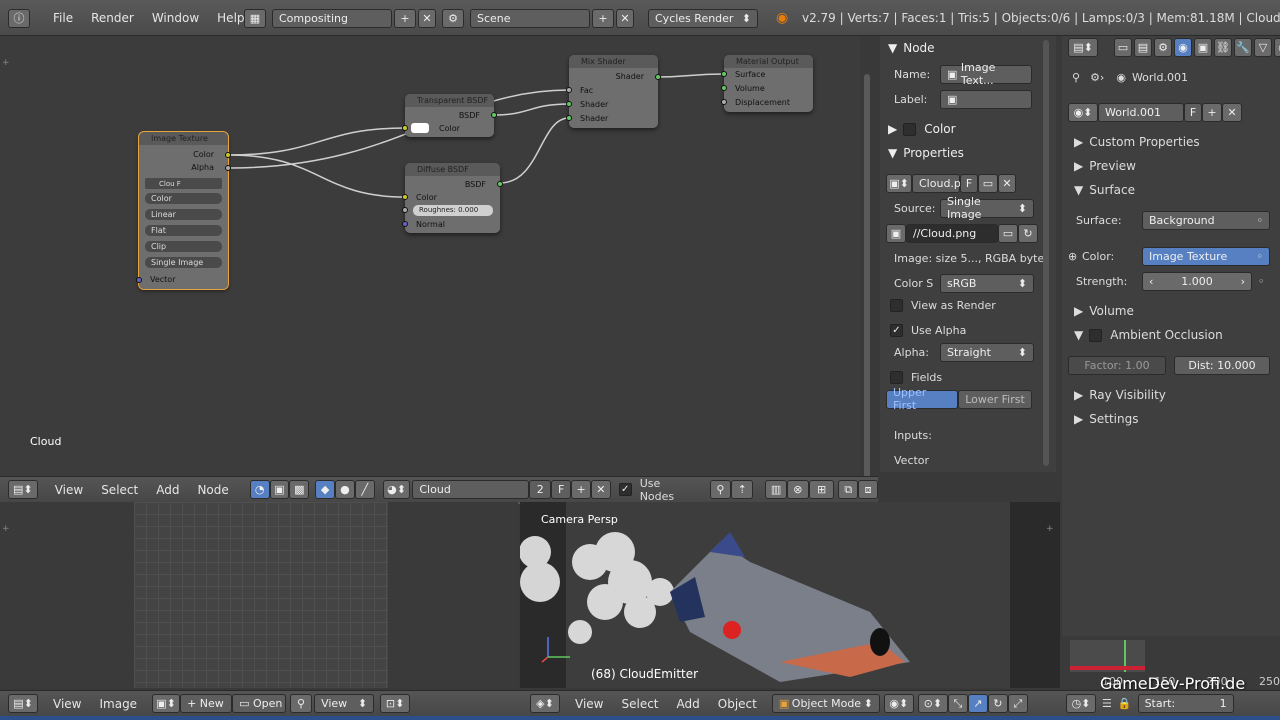 Image resolution: width=1280 pixels, height=720 pixels. What do you see at coordinates (896, 377) in the screenshot?
I see `fields-checkbox` at bounding box center [896, 377].